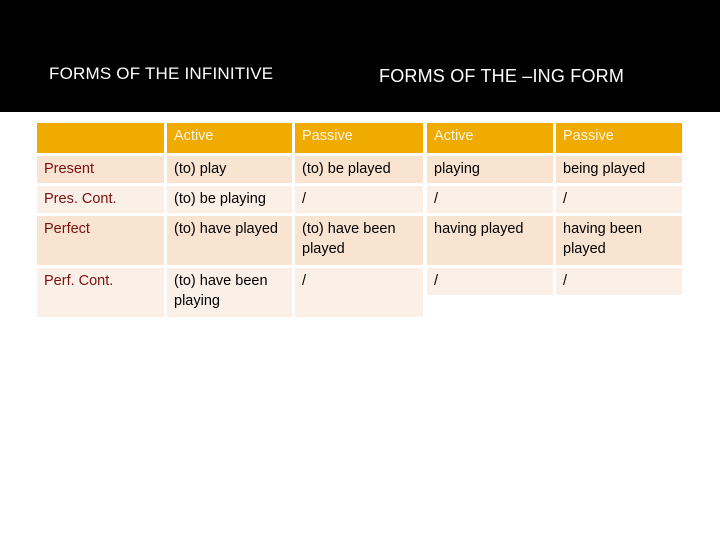 The height and width of the screenshot is (540, 720). Describe the element at coordinates (554, 240) in the screenshot. I see `table-row: having played having been played` at that location.